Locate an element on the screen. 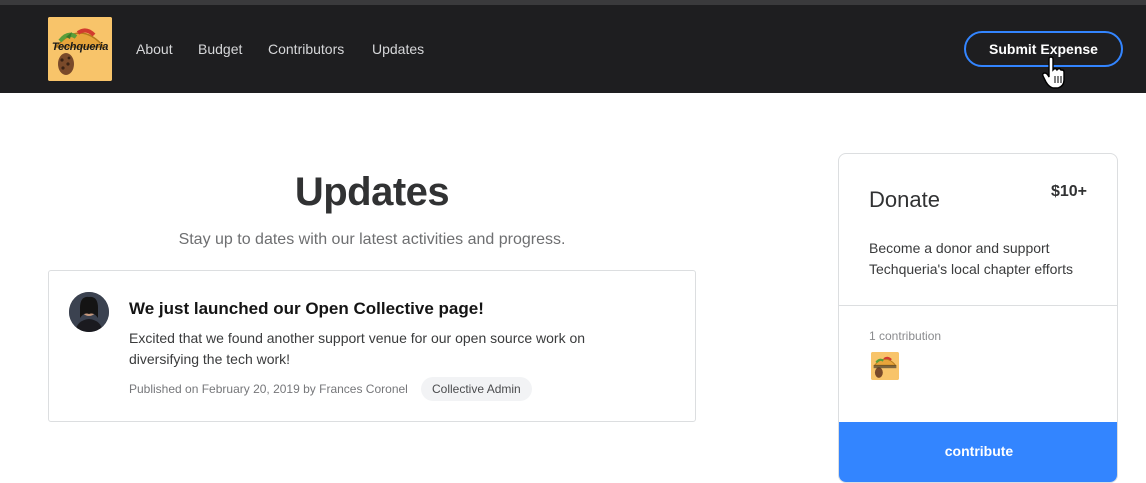 The width and height of the screenshot is (1146, 483). taco-icon is located at coordinates (885, 366).